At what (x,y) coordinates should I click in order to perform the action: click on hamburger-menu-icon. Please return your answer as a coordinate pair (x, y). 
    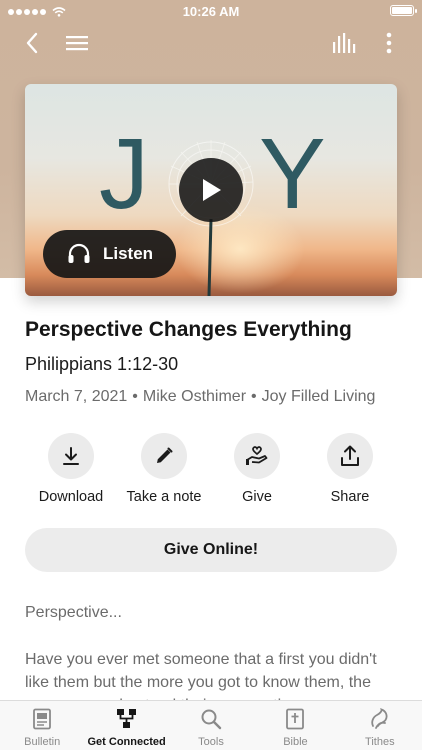
    Looking at the image, I should click on (77, 43).